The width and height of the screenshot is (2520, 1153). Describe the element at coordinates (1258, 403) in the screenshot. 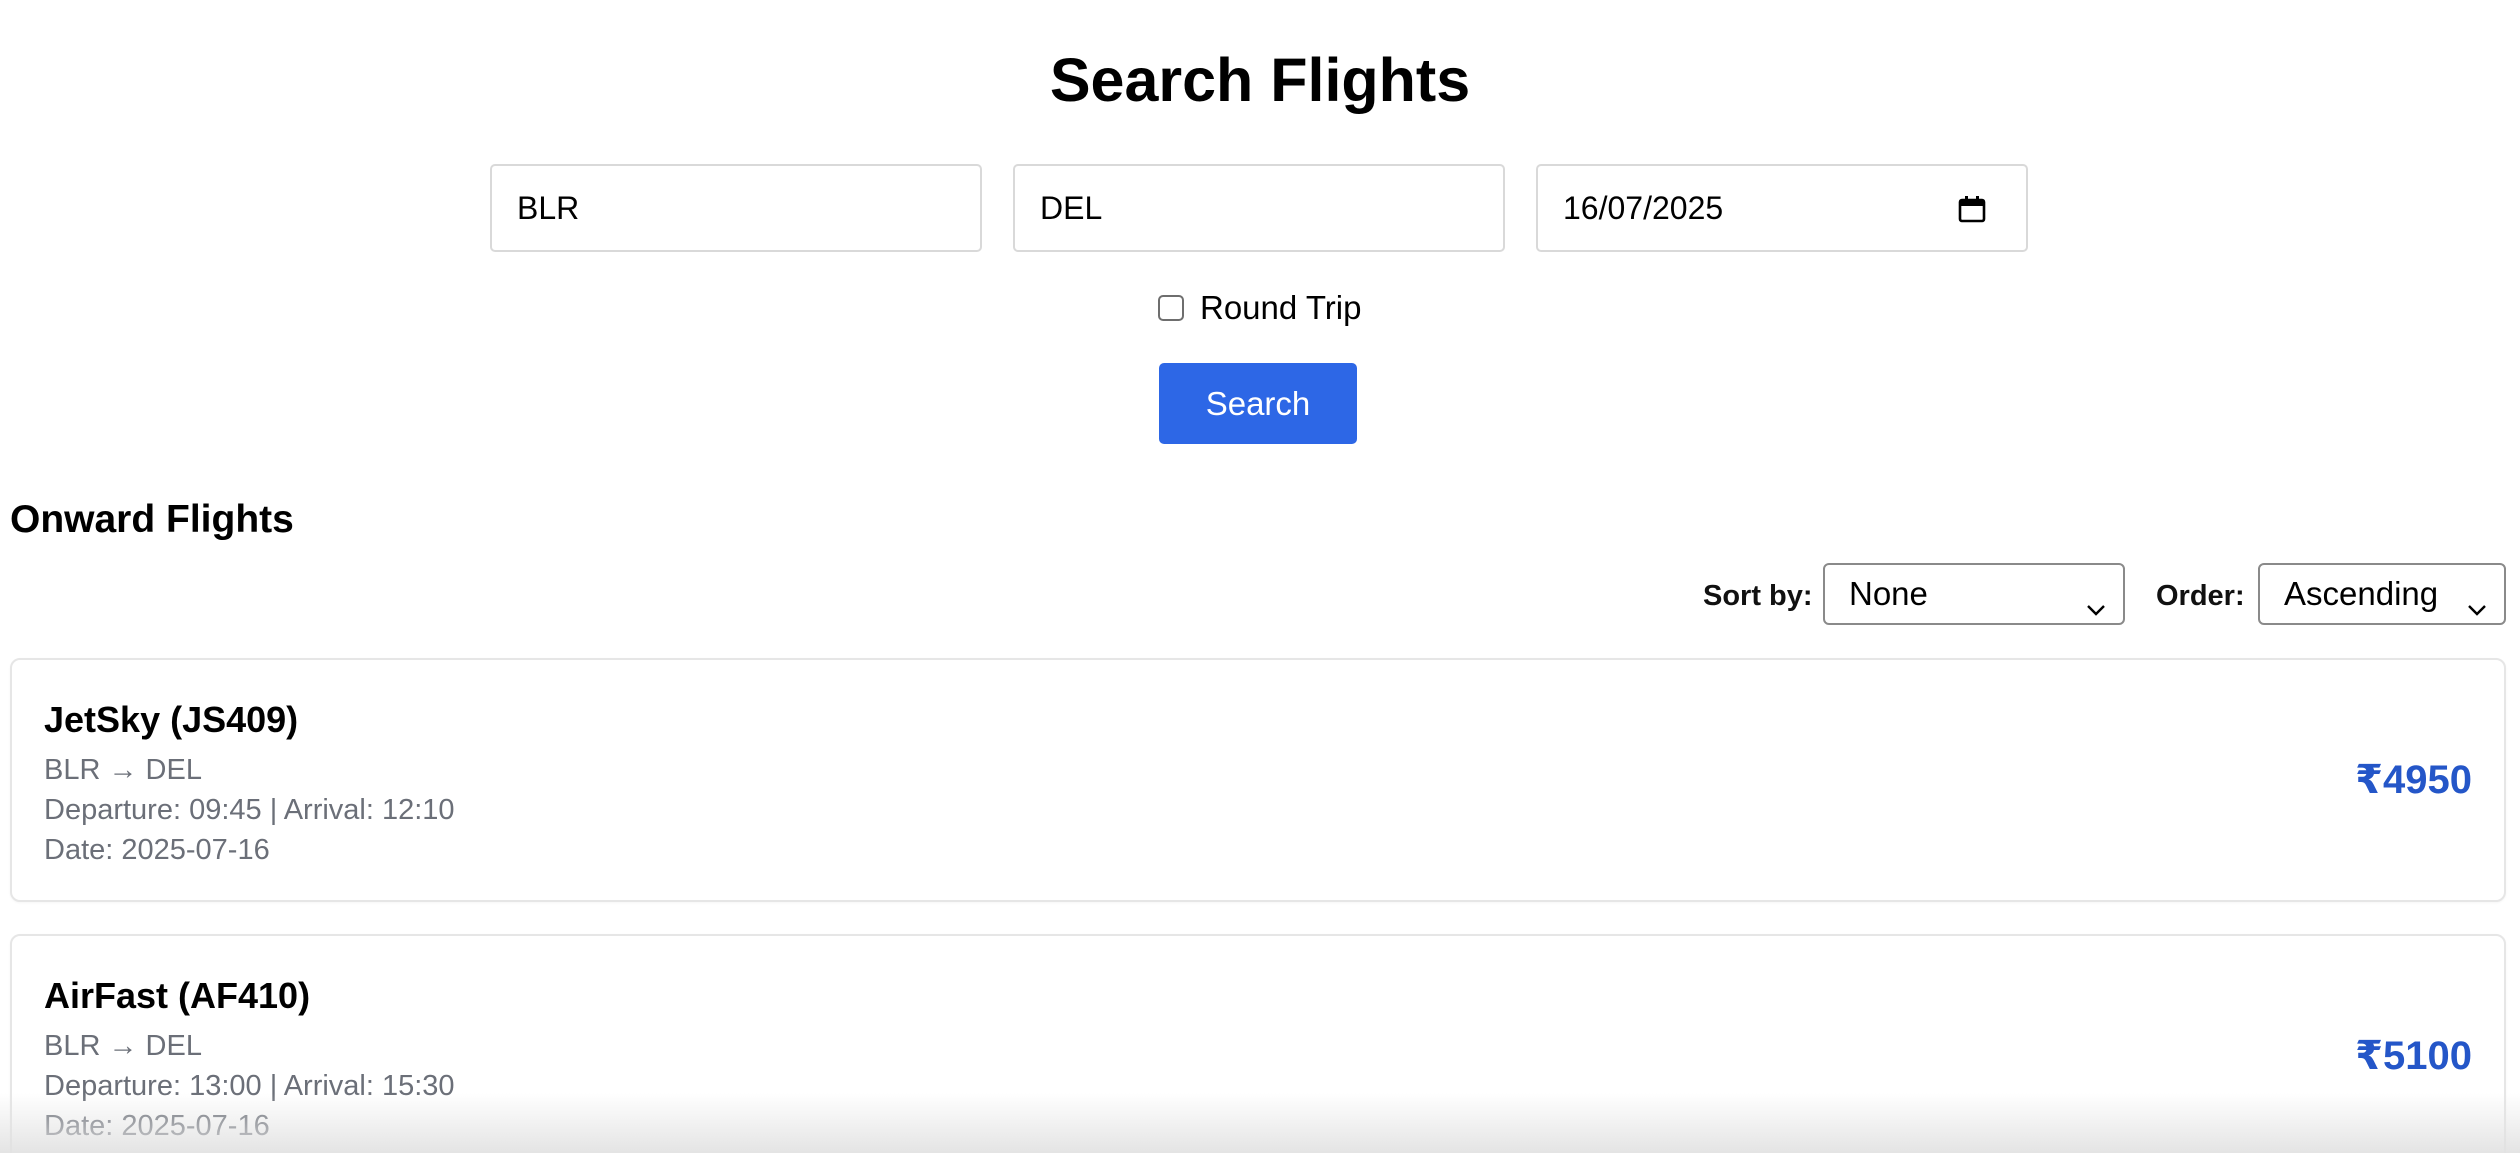

I see `search-button: Search` at that location.